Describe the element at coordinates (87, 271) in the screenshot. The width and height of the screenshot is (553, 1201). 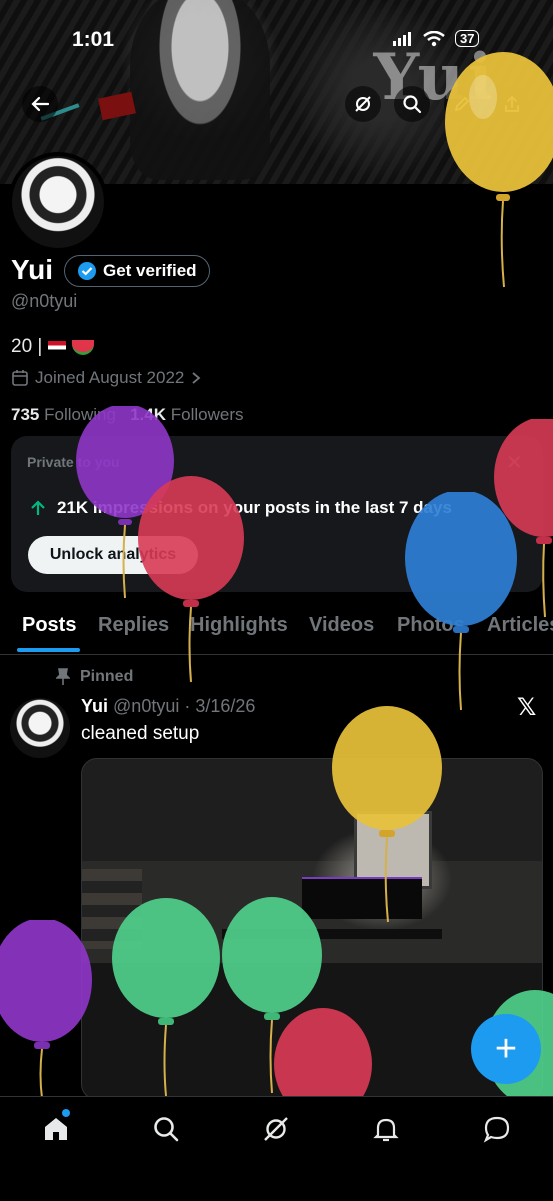
I see `verified-badge-icon` at that location.